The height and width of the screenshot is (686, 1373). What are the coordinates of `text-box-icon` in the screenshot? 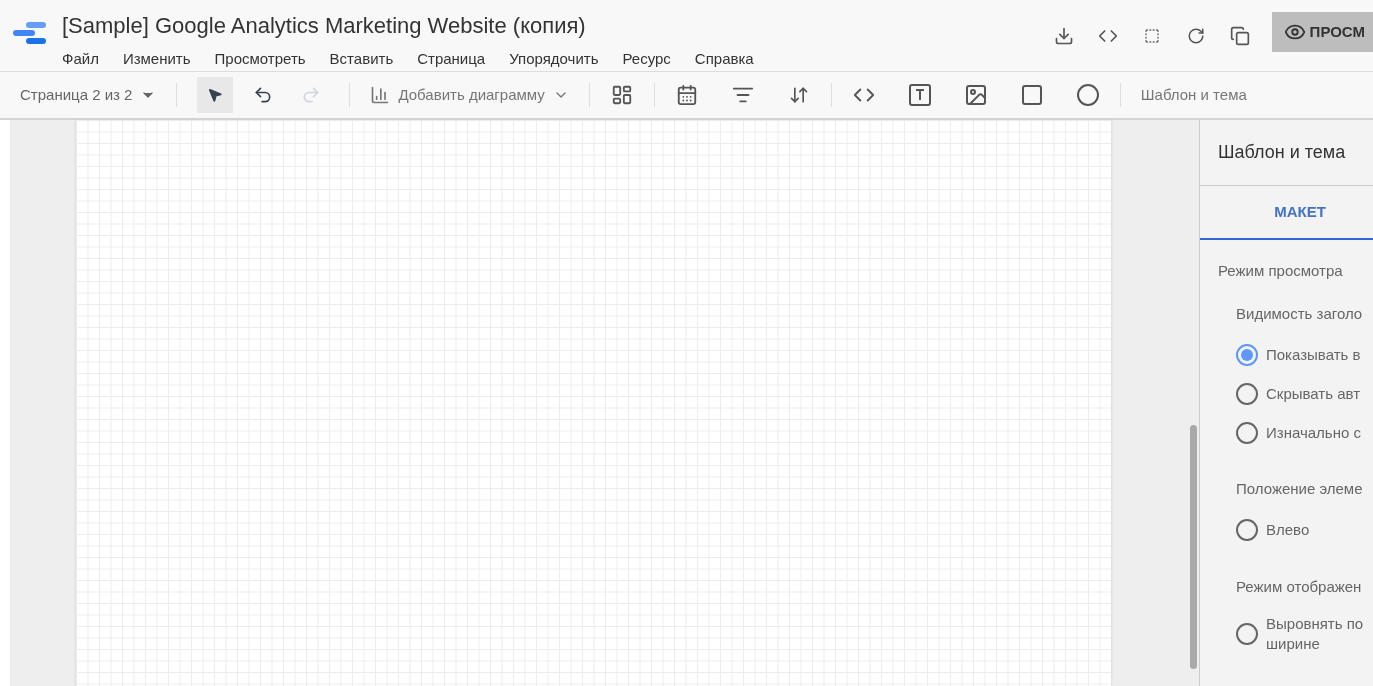 It's located at (919, 95).